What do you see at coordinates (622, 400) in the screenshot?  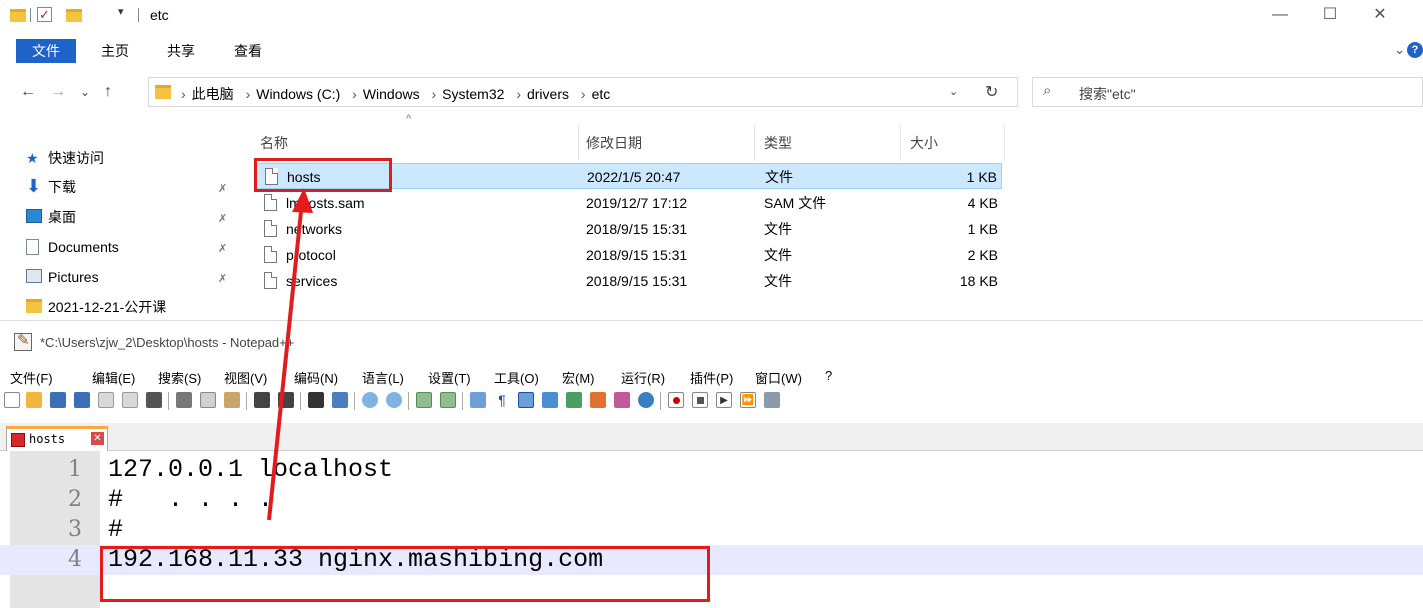 I see `folder-as-workspace-icon` at bounding box center [622, 400].